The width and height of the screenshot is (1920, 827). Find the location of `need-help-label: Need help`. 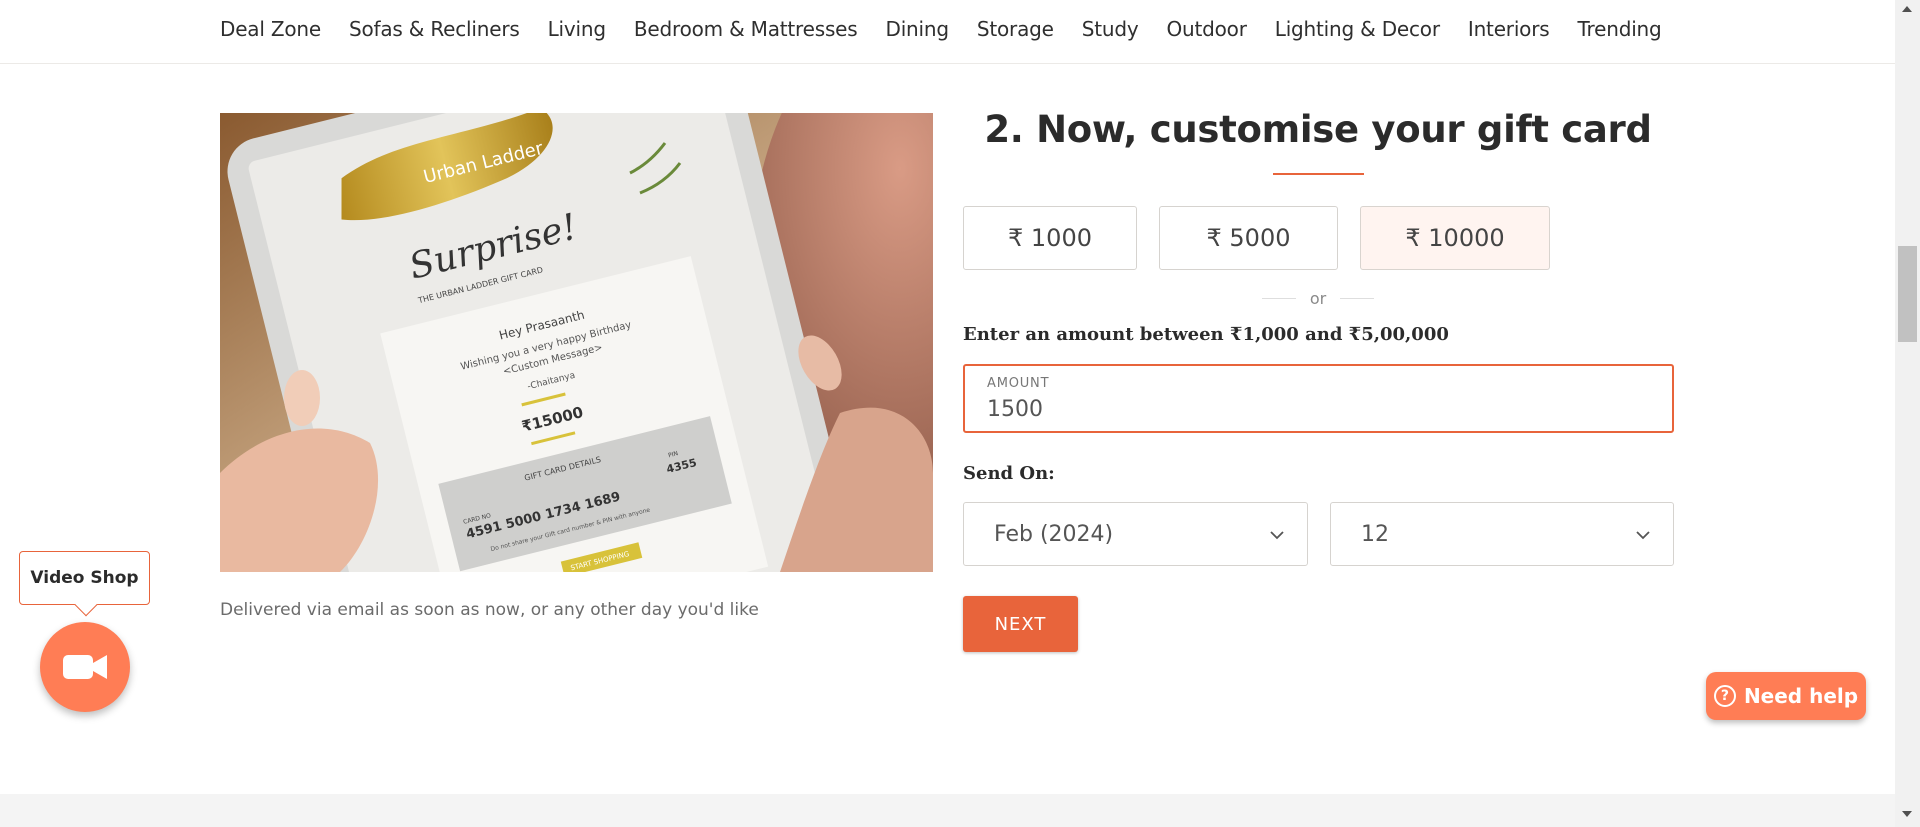

need-help-label: Need help is located at coordinates (1801, 696).